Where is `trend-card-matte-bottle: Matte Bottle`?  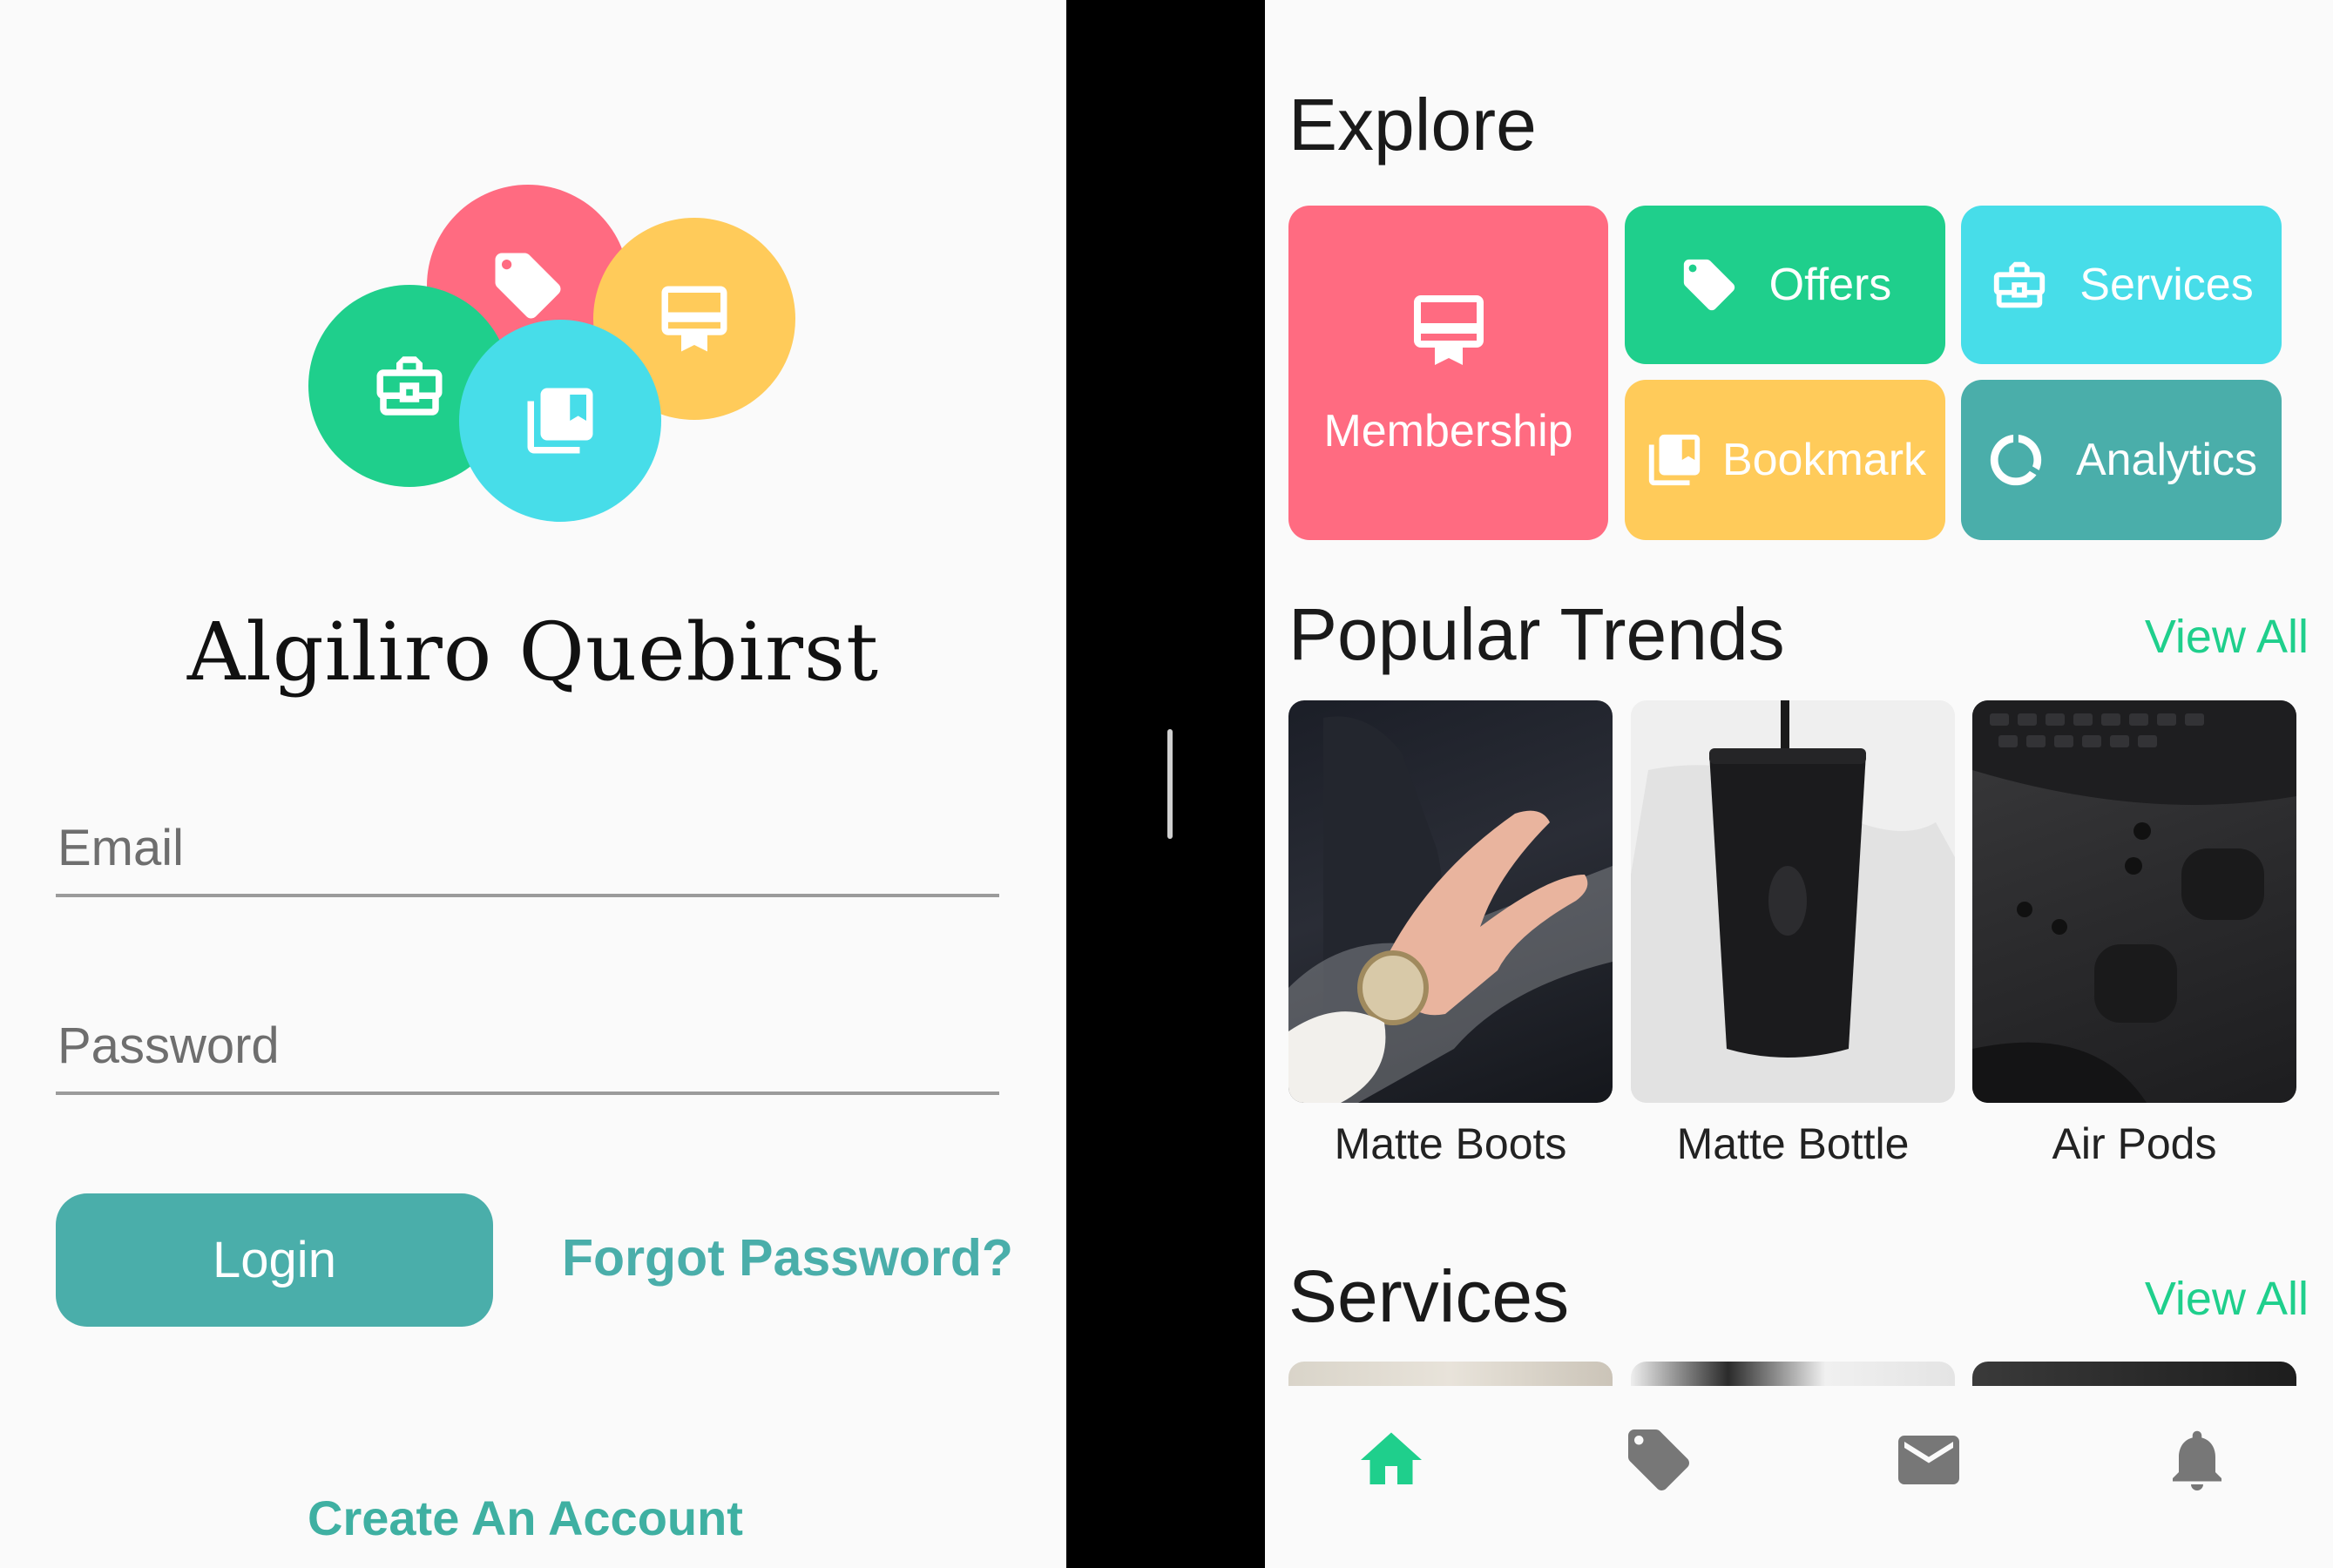 trend-card-matte-bottle: Matte Bottle is located at coordinates (1793, 935).